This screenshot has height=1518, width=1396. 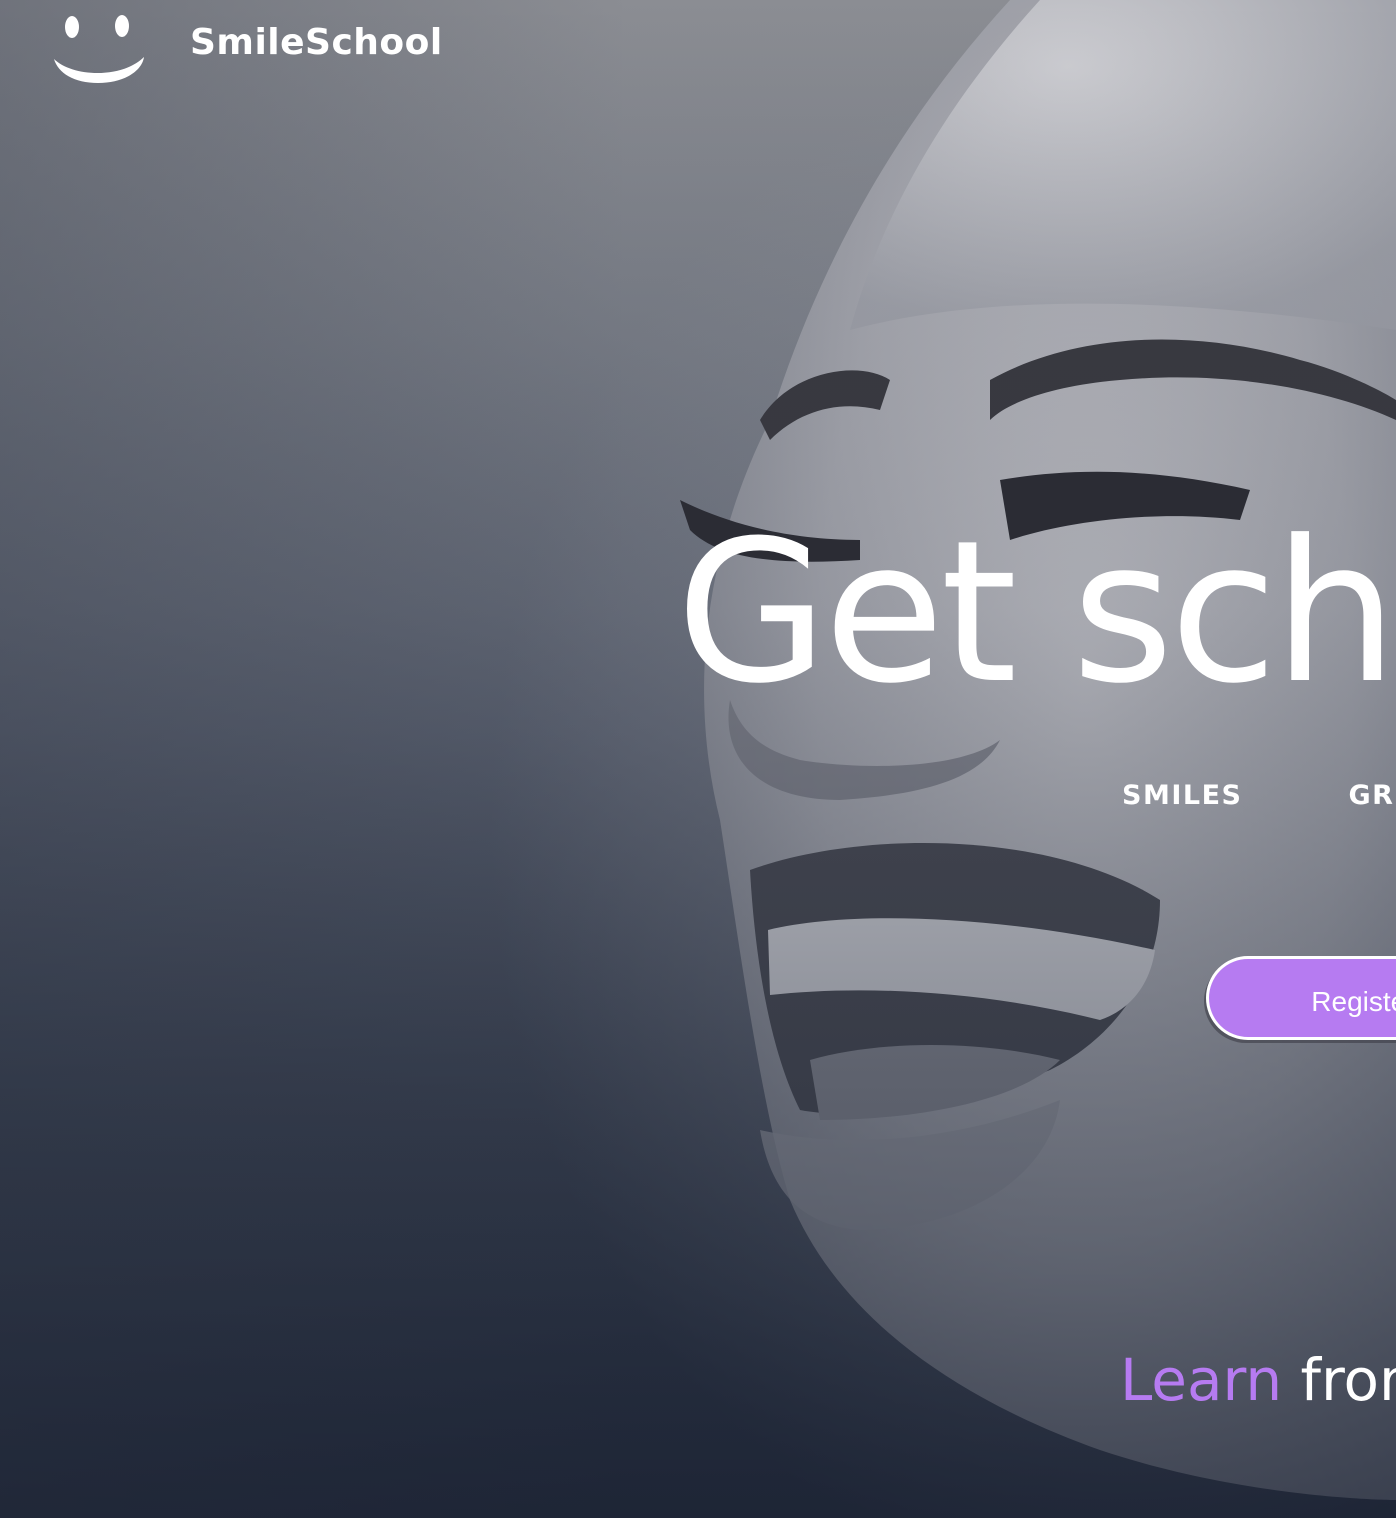 What do you see at coordinates (99, 48) in the screenshot?
I see `smiley-face-icon` at bounding box center [99, 48].